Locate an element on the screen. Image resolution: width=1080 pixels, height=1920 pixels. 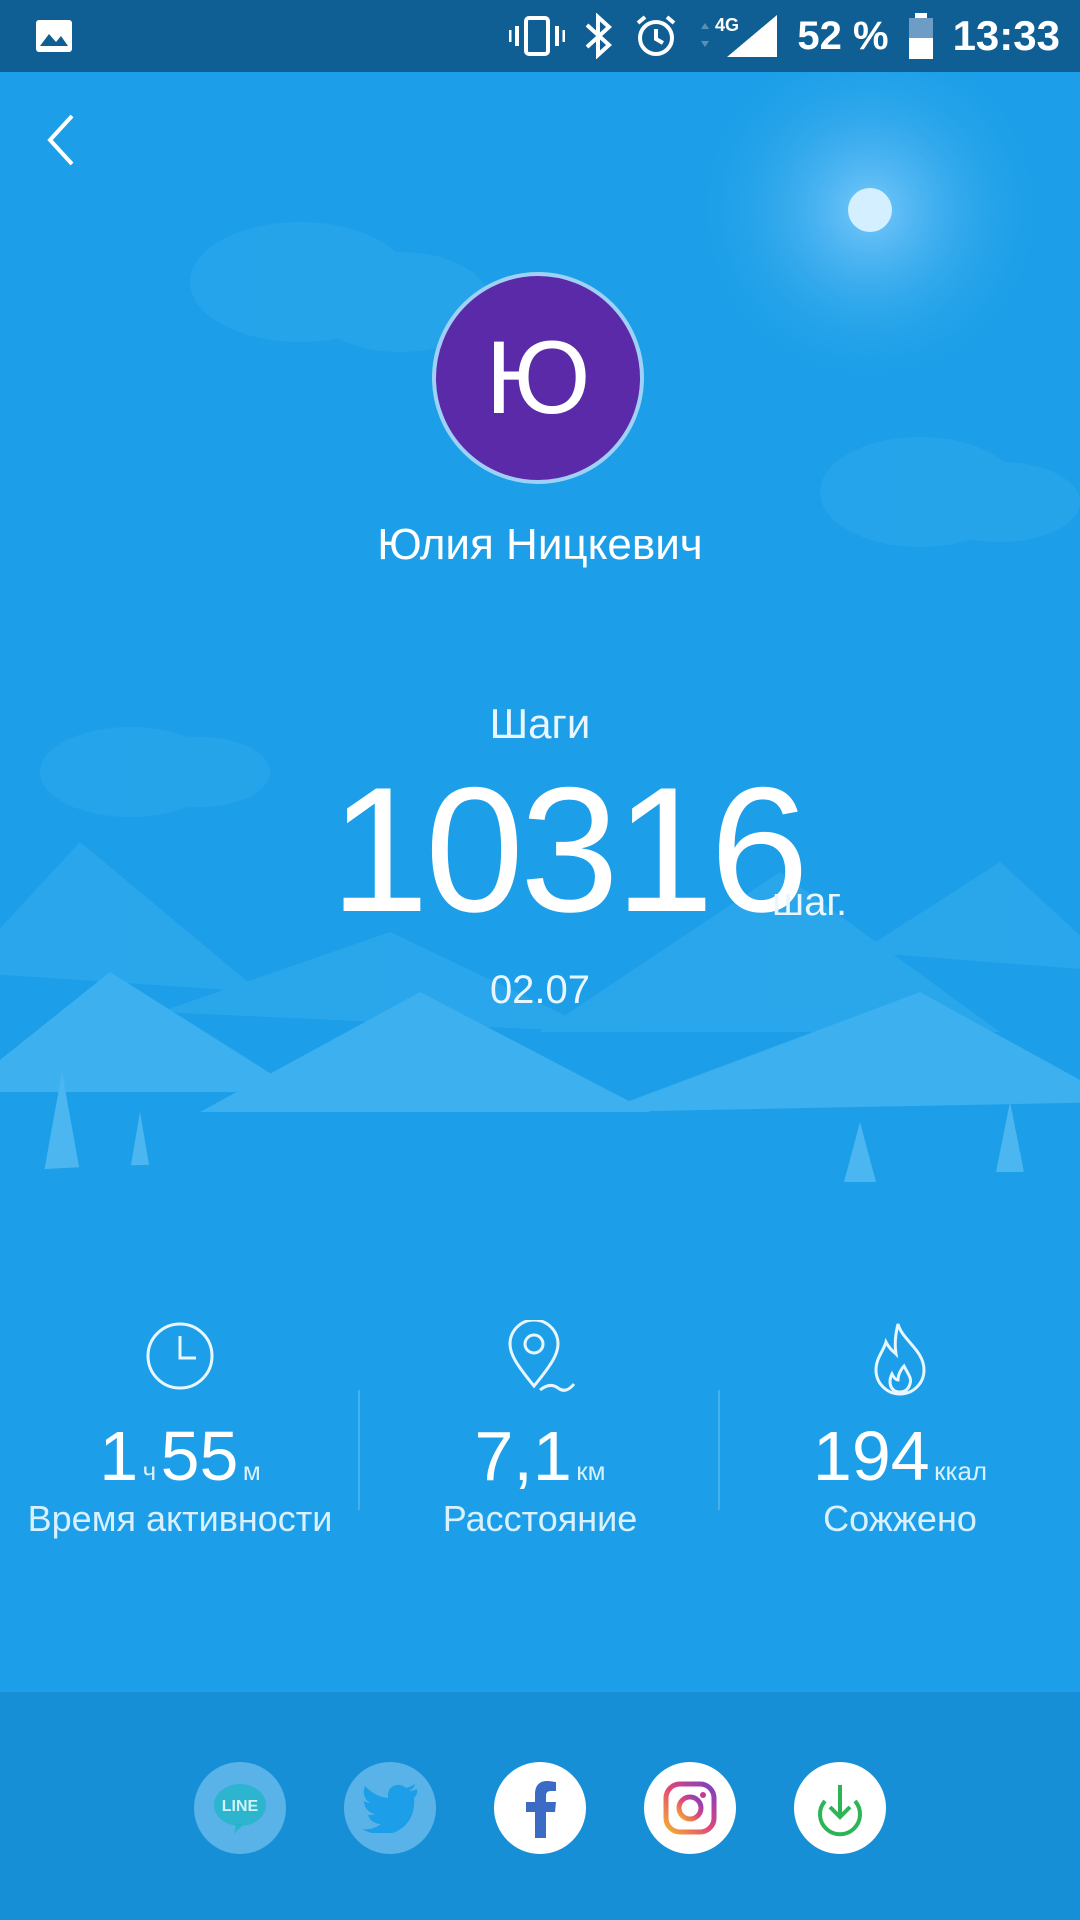
calories-value: 194 ккал is located at coordinates (900, 1456).